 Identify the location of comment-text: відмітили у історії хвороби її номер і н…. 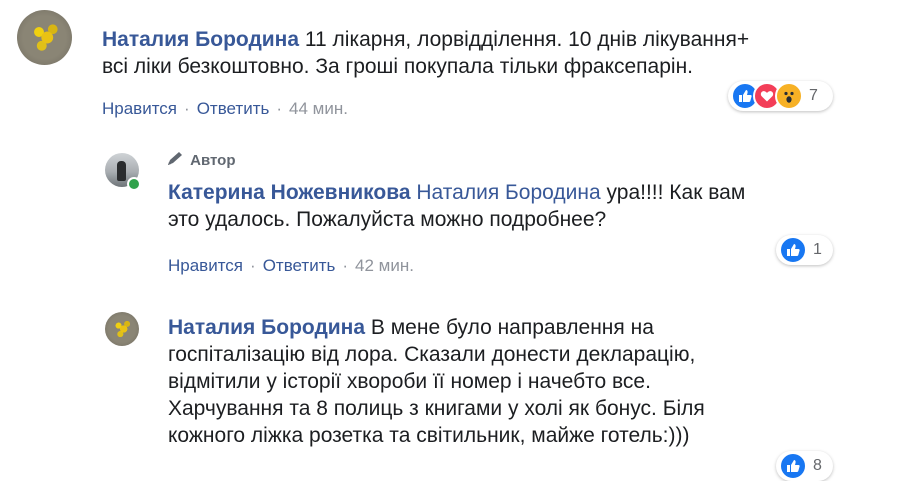
(409, 381).